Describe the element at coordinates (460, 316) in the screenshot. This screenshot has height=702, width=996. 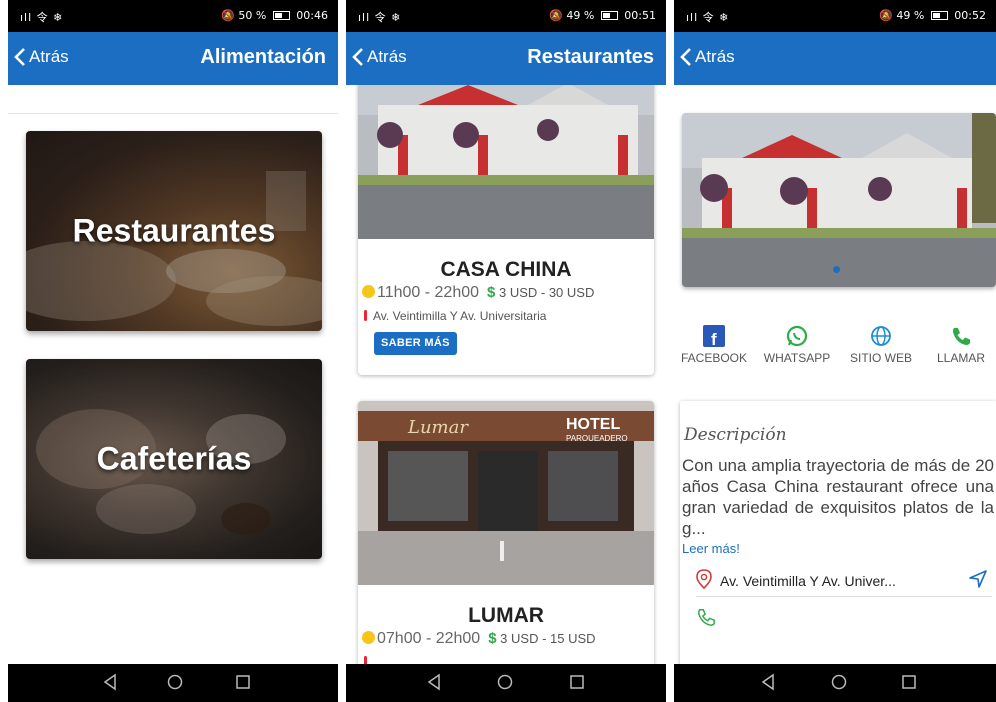
I see `restaurant-address: Av. Veintimilla Y Av. Universitaria` at that location.